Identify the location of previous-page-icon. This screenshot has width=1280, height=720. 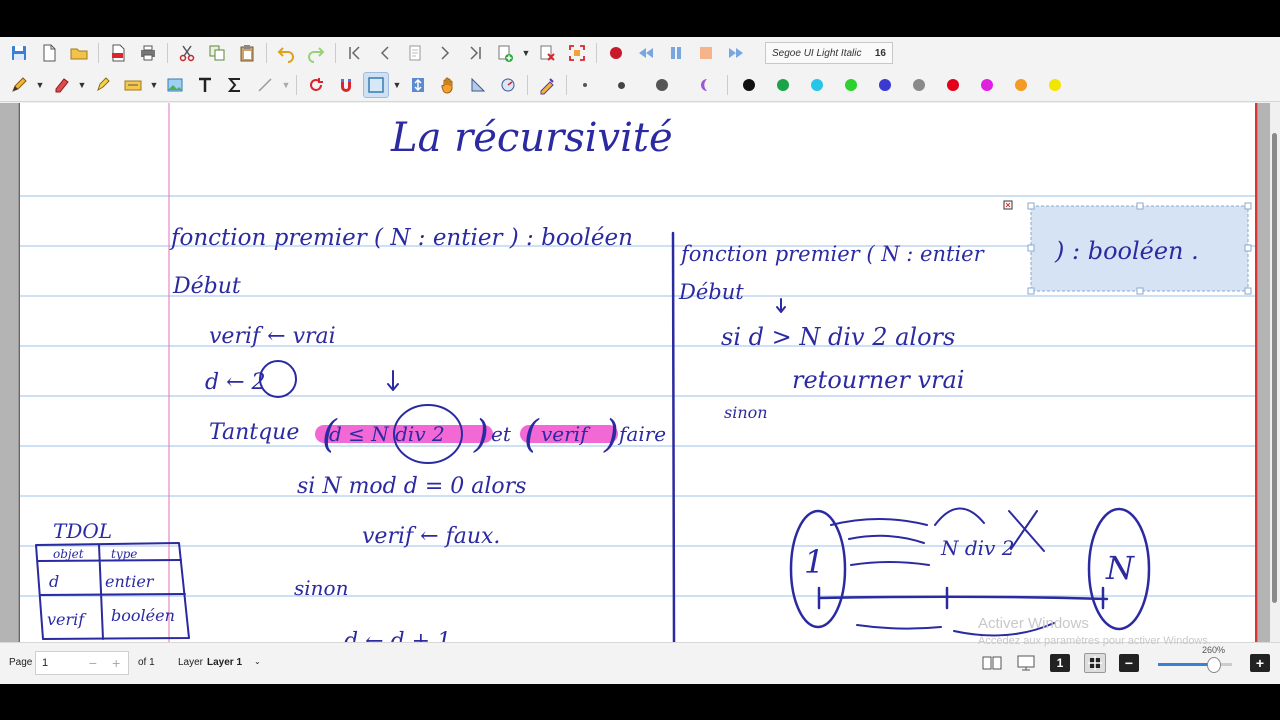
(385, 53).